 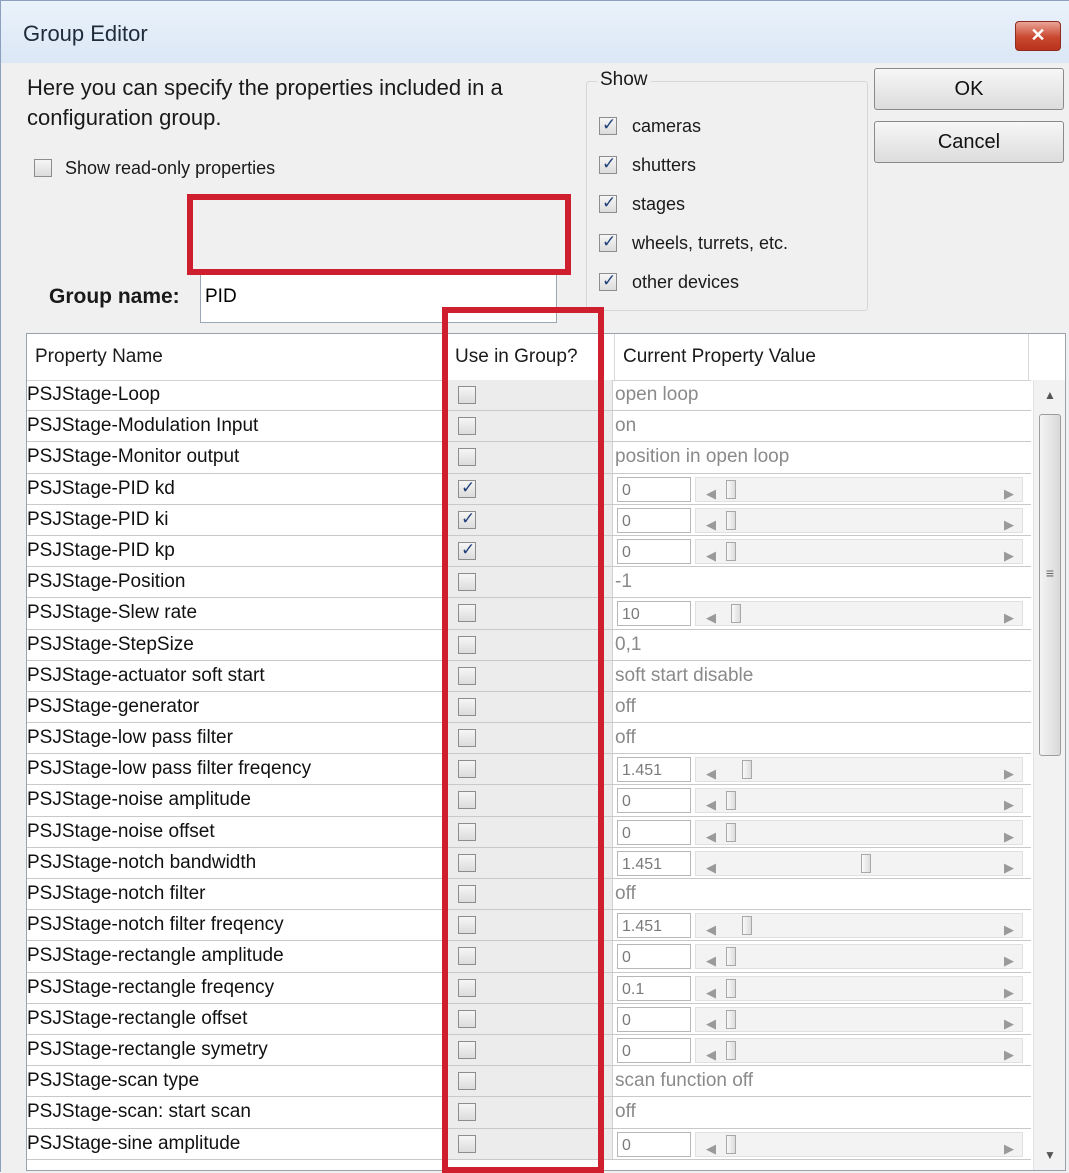 I want to click on show-readonly-checkbox, so click(x=43, y=168).